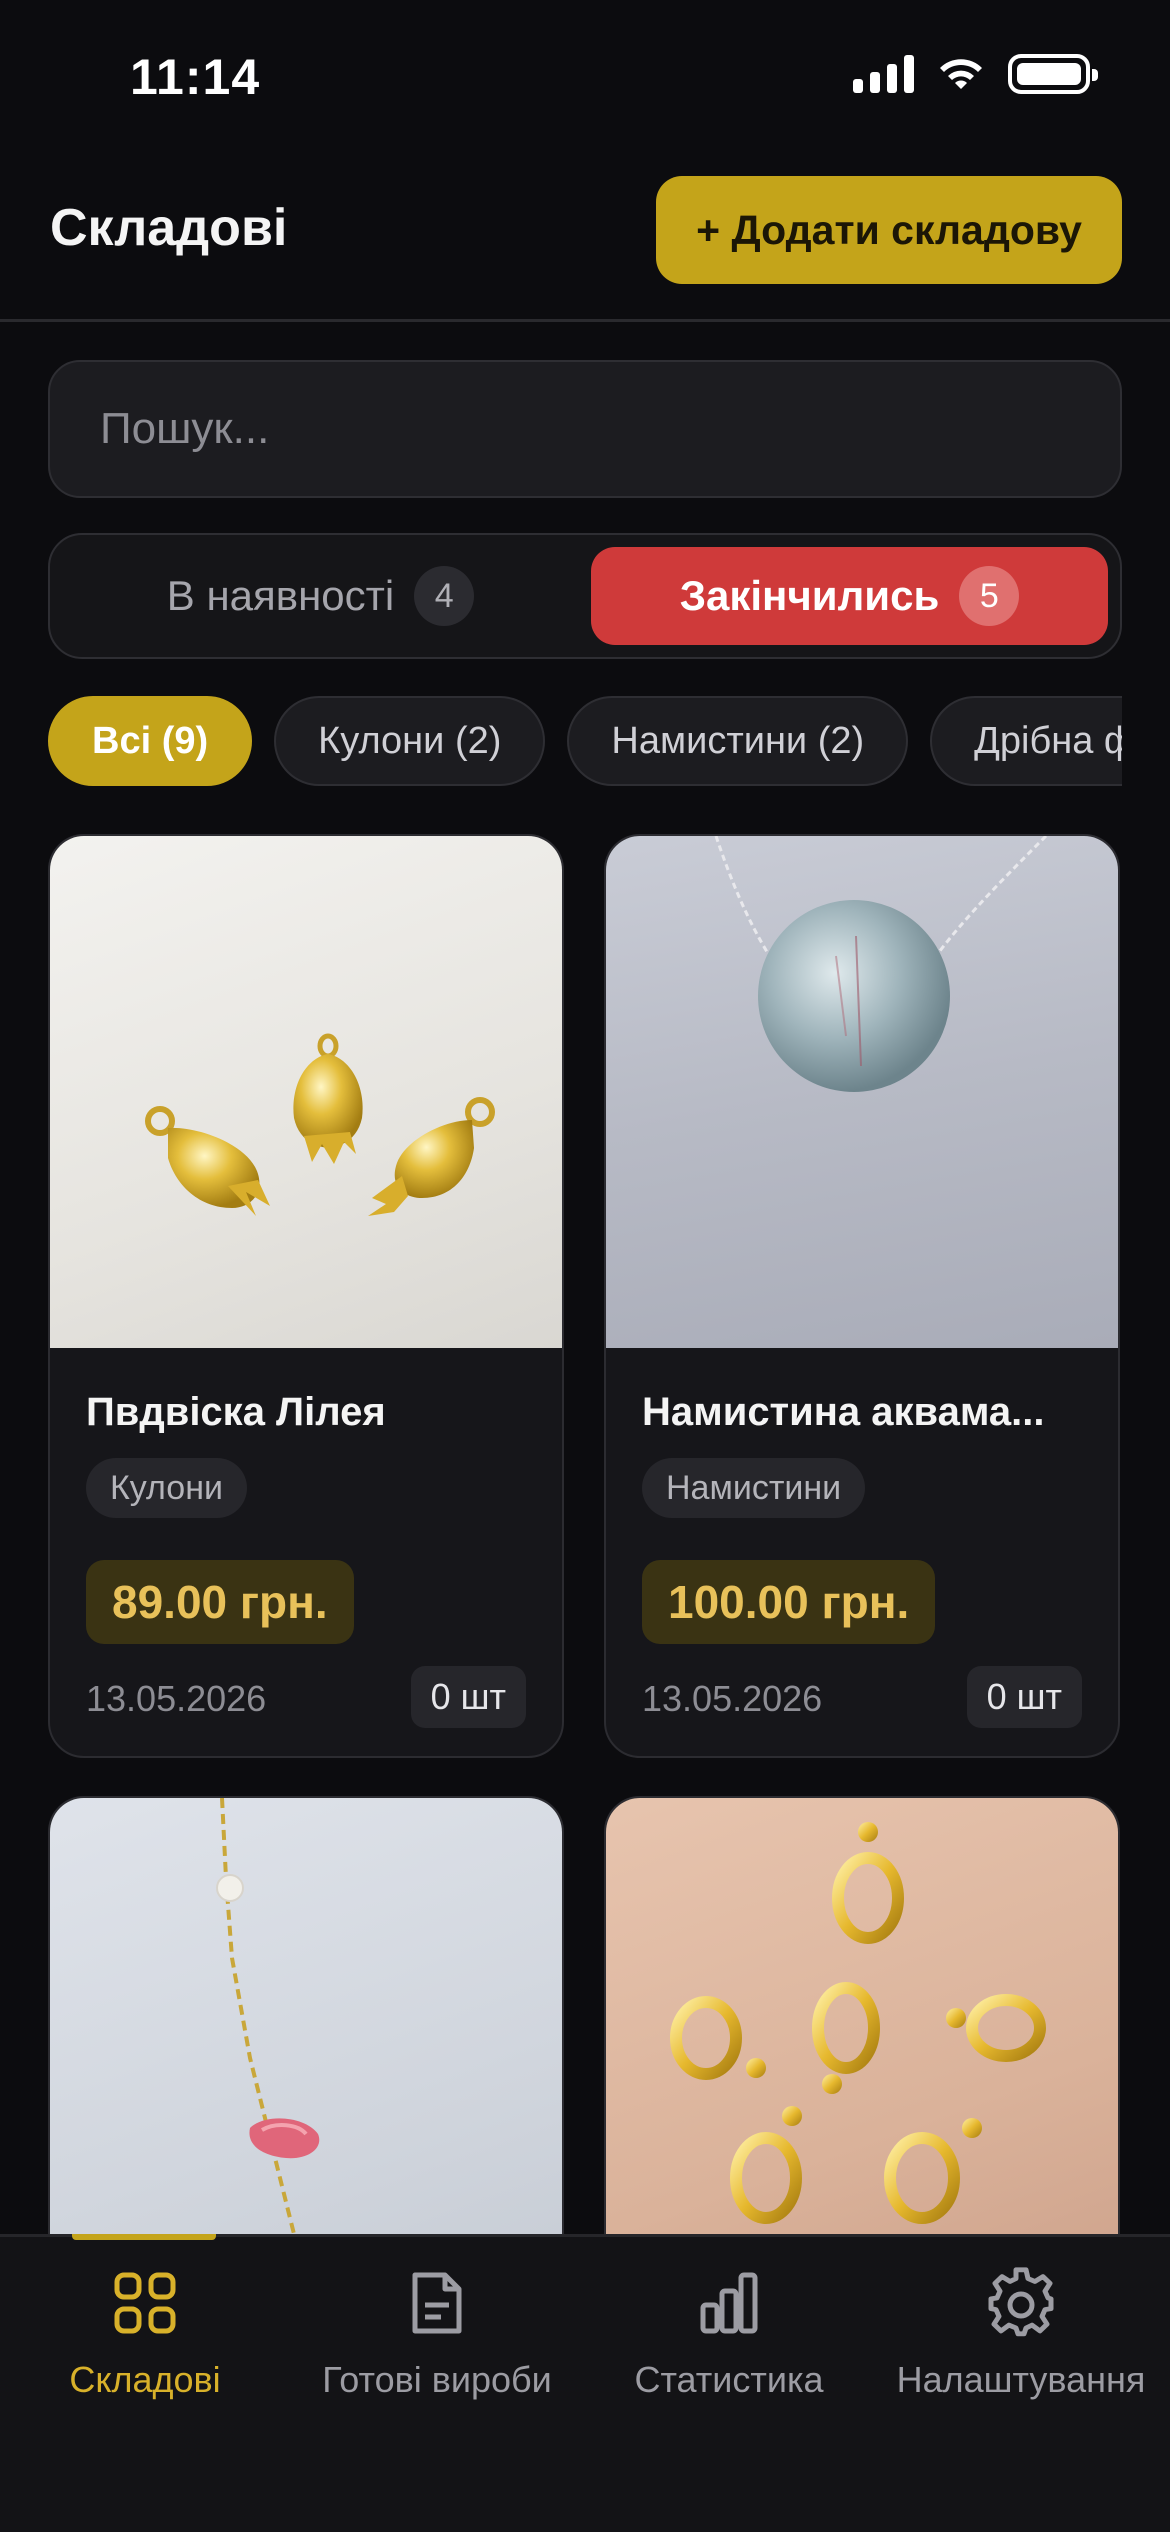 The width and height of the screenshot is (1170, 2532). Describe the element at coordinates (410, 741) in the screenshot. I see `chip-pendants: Кулони (2)` at that location.